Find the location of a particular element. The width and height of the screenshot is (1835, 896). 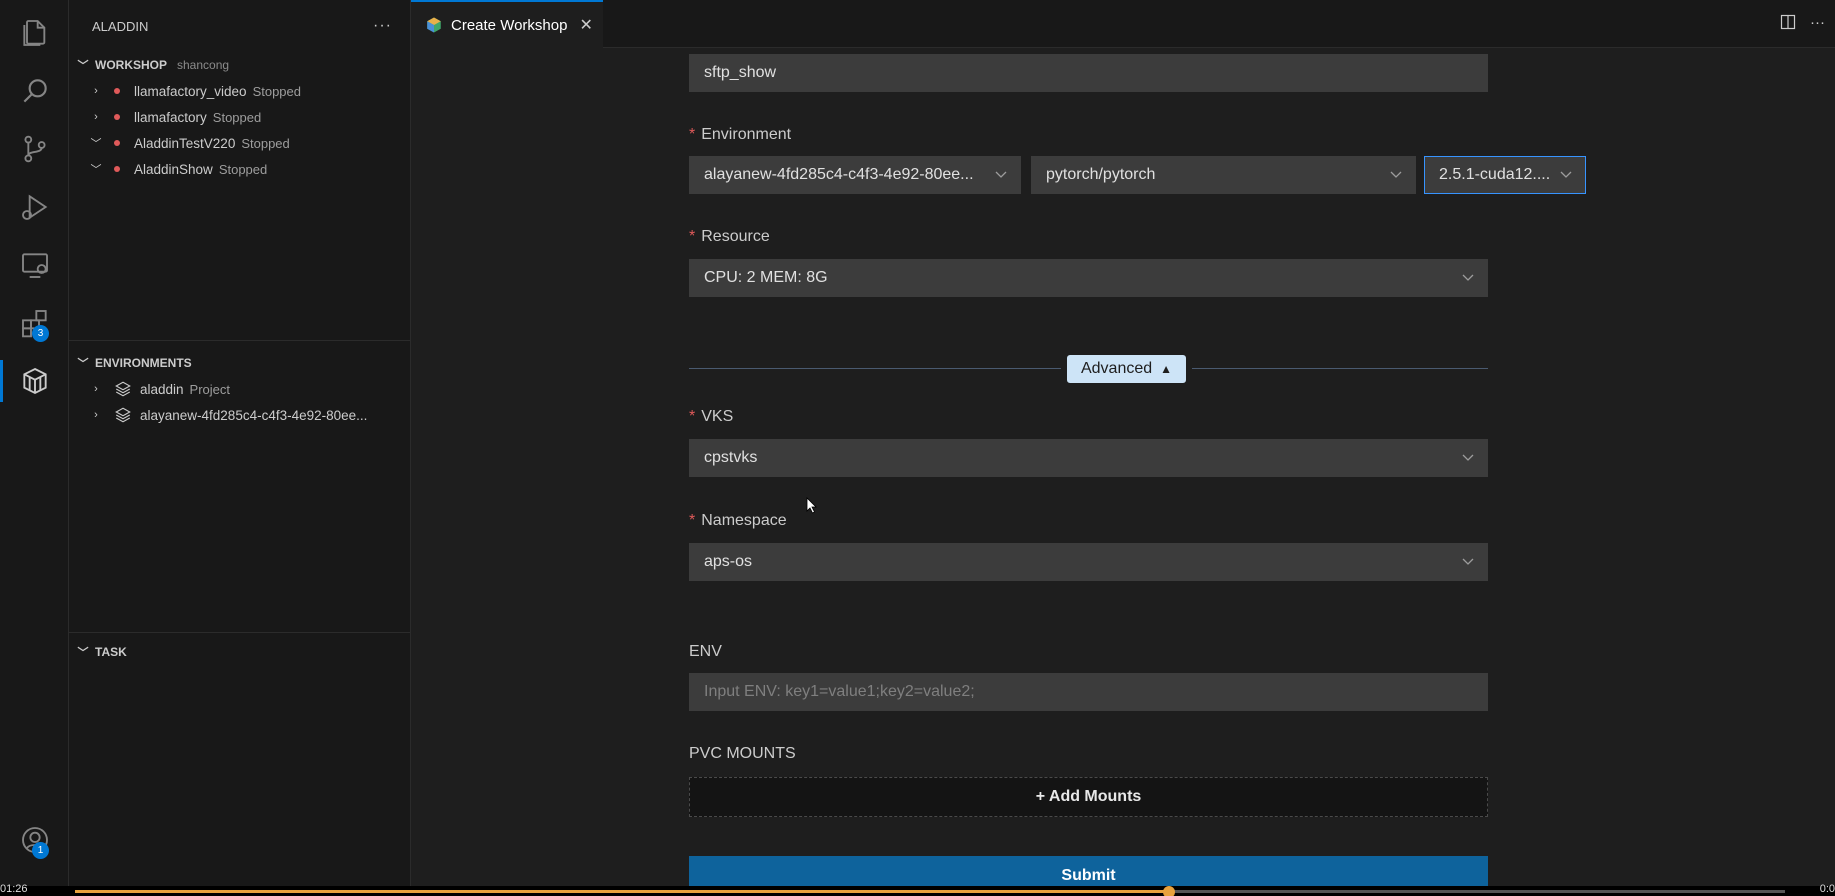

extensions-badge: 3 is located at coordinates (40, 333).